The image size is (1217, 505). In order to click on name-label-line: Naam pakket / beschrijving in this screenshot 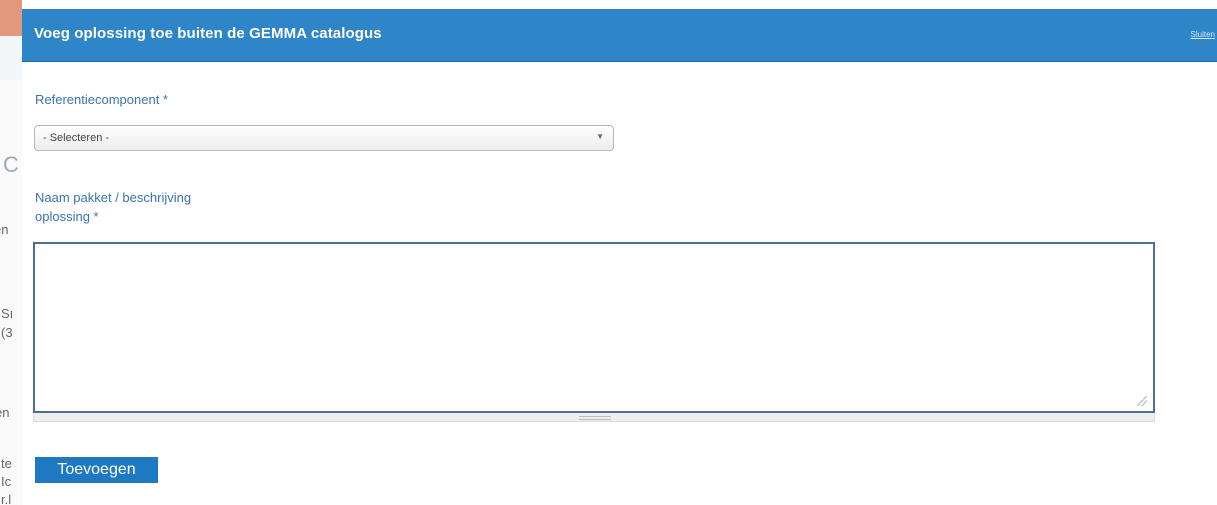, I will do `click(113, 197)`.